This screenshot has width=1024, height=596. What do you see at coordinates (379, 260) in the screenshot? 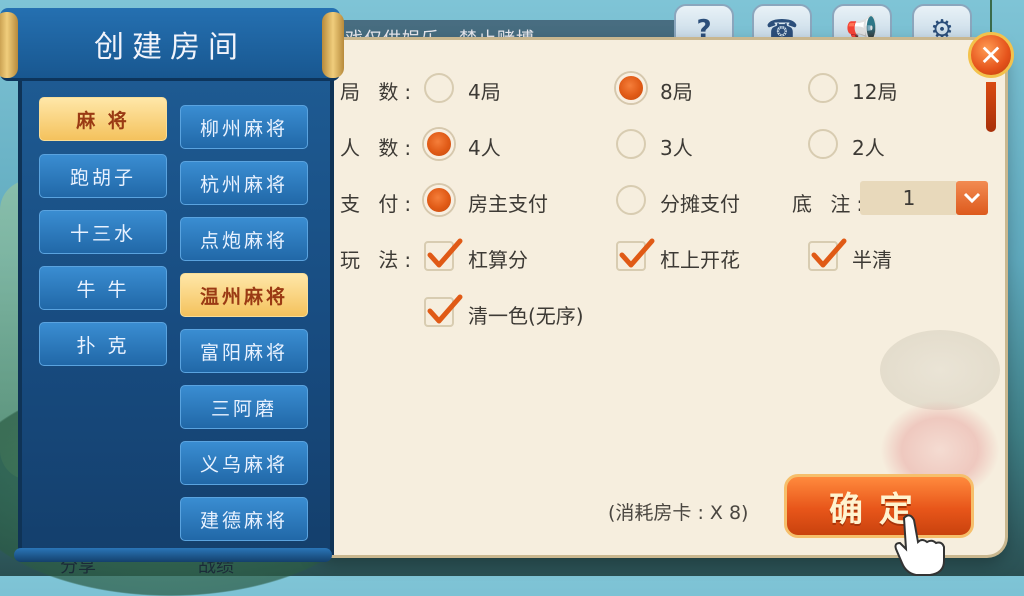
I see `rules-label: 玩 法:` at bounding box center [379, 260].